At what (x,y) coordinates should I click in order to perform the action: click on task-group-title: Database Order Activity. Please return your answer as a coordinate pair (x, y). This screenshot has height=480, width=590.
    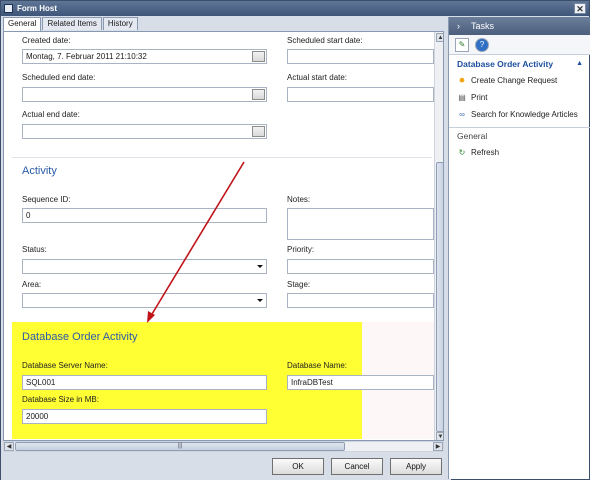
    Looking at the image, I should click on (505, 64).